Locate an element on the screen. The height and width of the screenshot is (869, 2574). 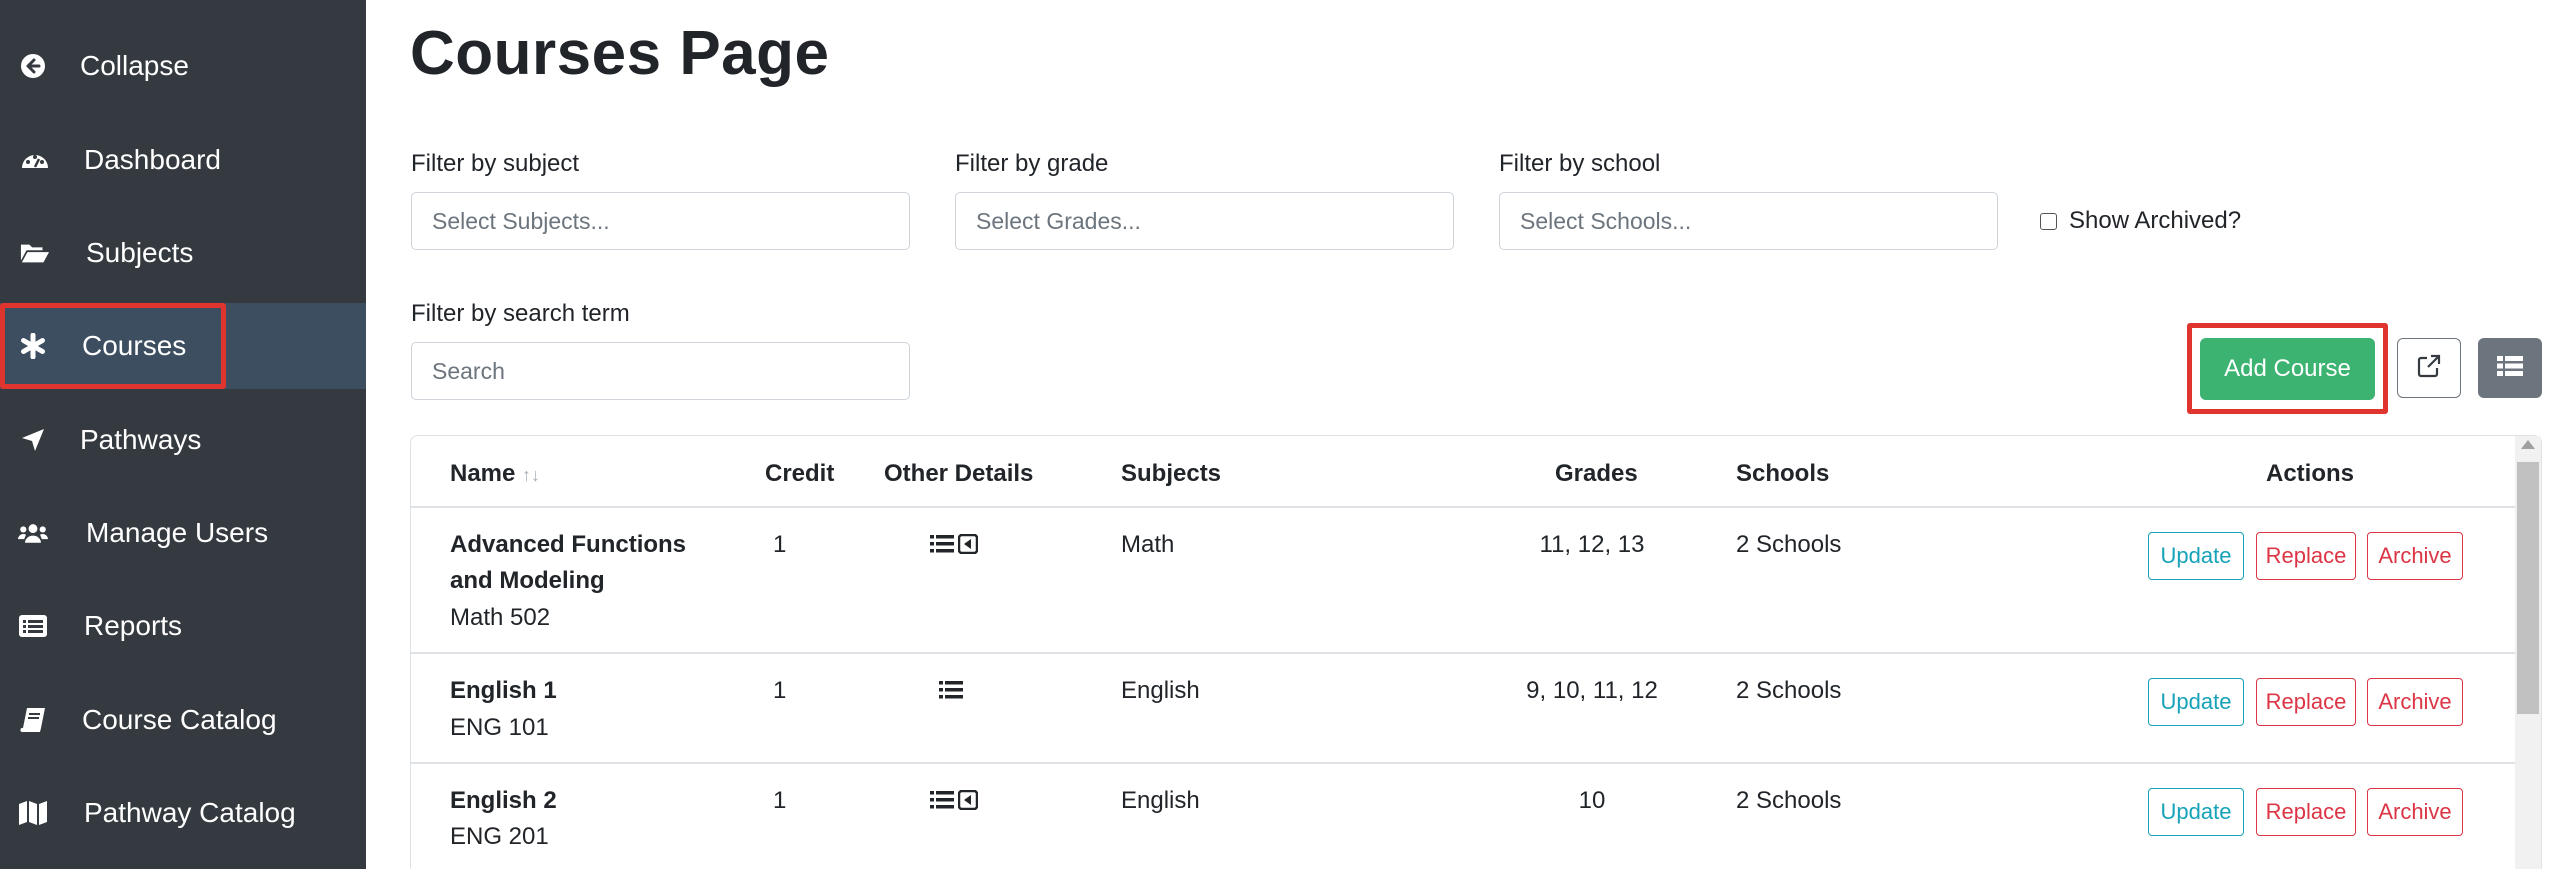
filter-grade-label: Filter by grade is located at coordinates (1032, 163).